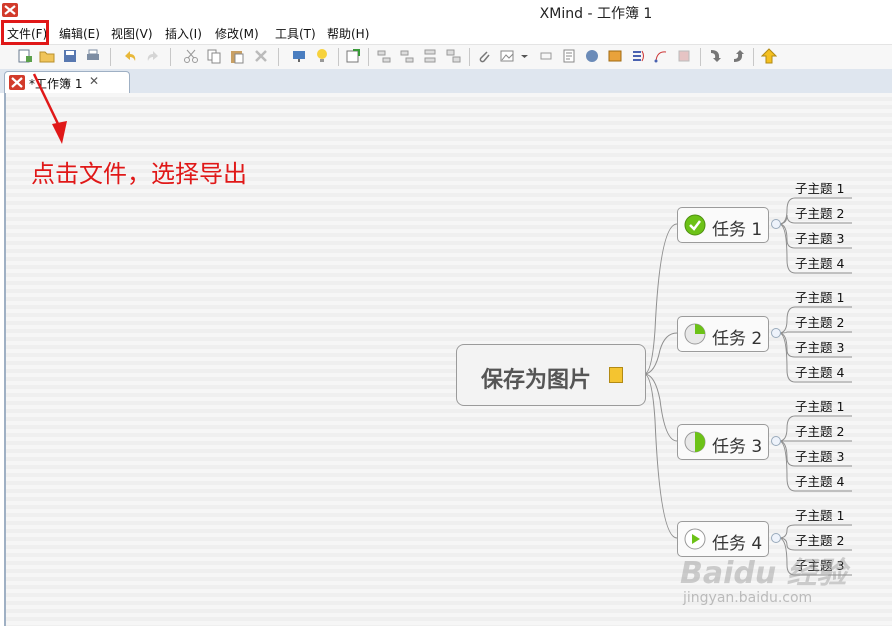 This screenshot has width=892, height=626. I want to click on window-title: XMind - 工作簿 1, so click(596, 14).